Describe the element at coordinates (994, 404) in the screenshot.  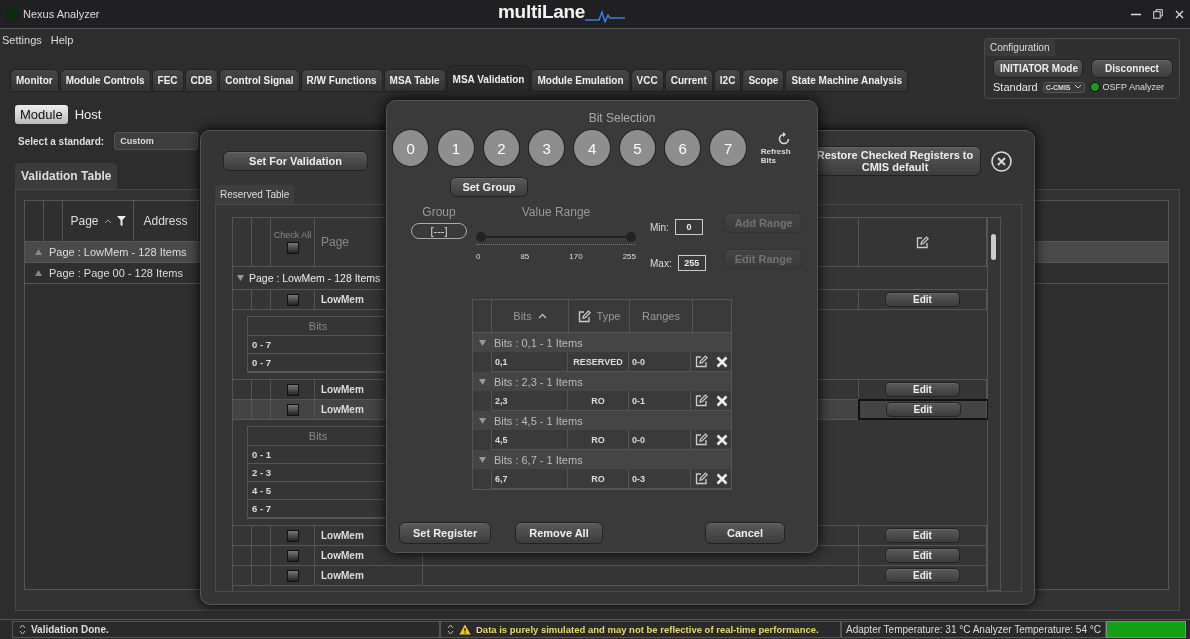
I see `scrollbar` at that location.